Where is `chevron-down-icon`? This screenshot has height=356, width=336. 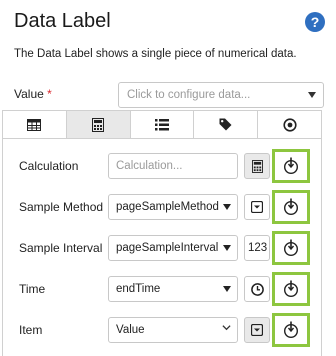 chevron-down-icon is located at coordinates (226, 328).